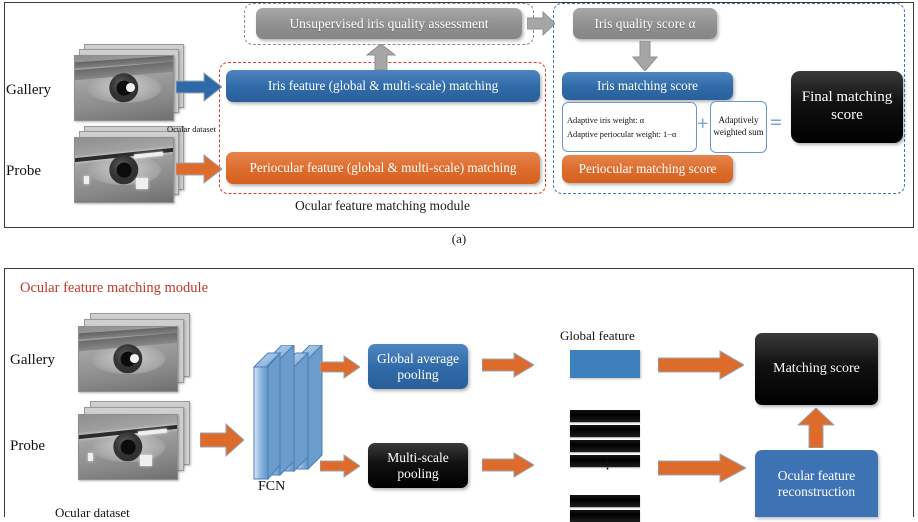 The height and width of the screenshot is (522, 918). I want to click on gallery-eye-image-b, so click(128, 359).